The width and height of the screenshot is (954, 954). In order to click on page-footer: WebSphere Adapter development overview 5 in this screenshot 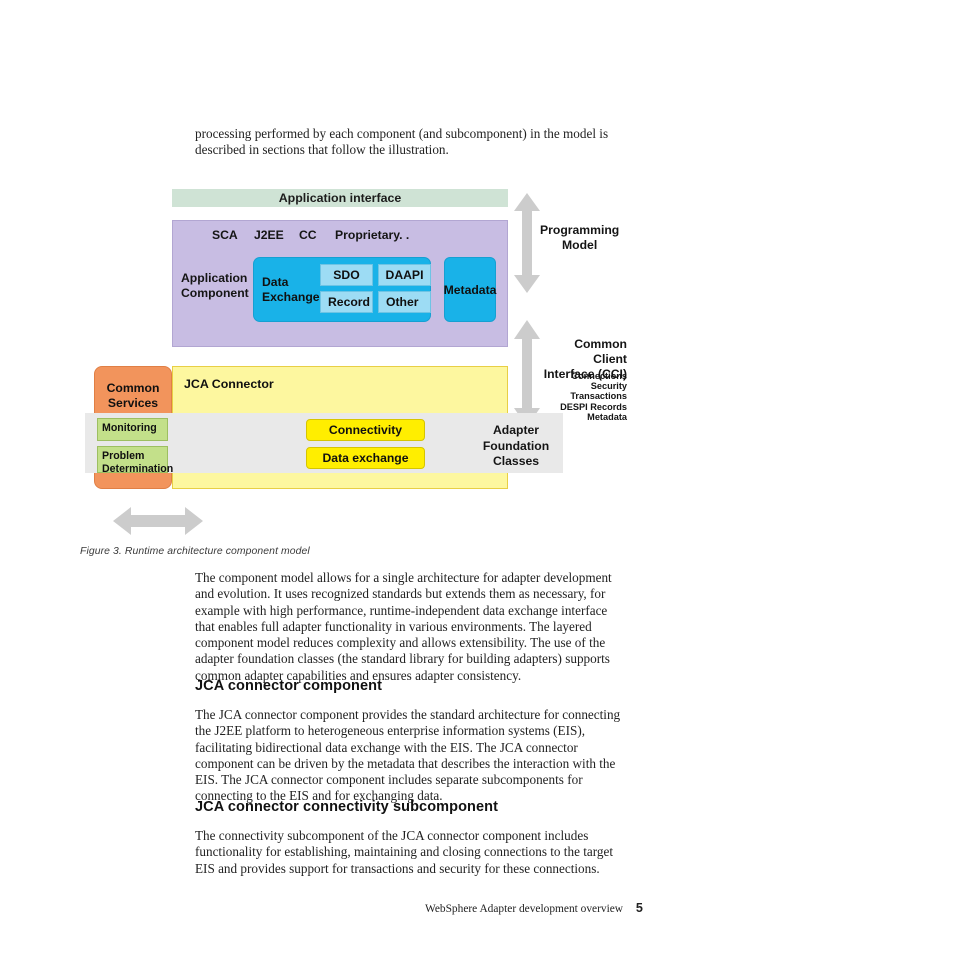, I will do `click(534, 908)`.